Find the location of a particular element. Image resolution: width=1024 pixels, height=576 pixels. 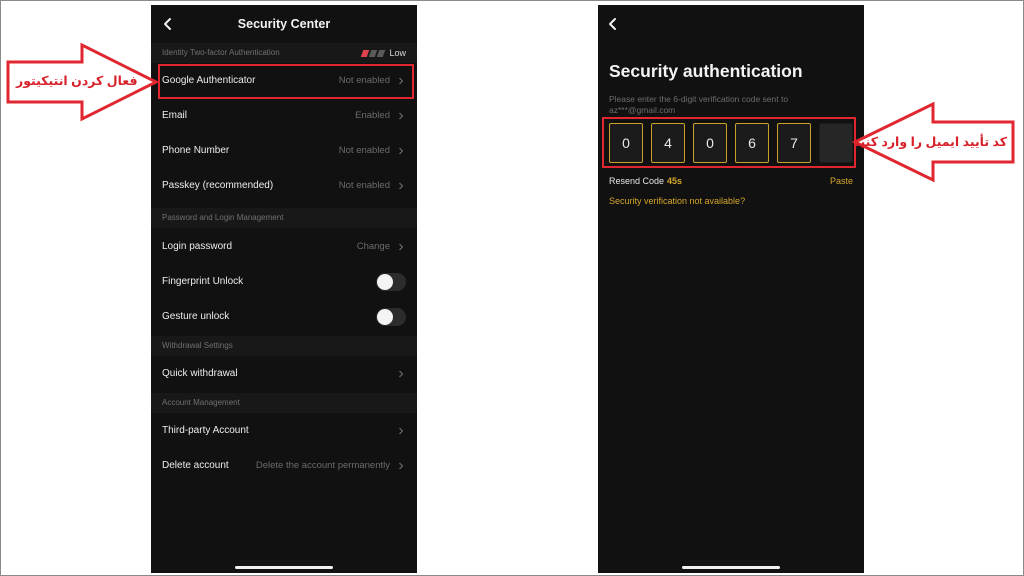

callout-arrow-right: کد تأیید ایمیل را وارد کنید is located at coordinates (934, 142).